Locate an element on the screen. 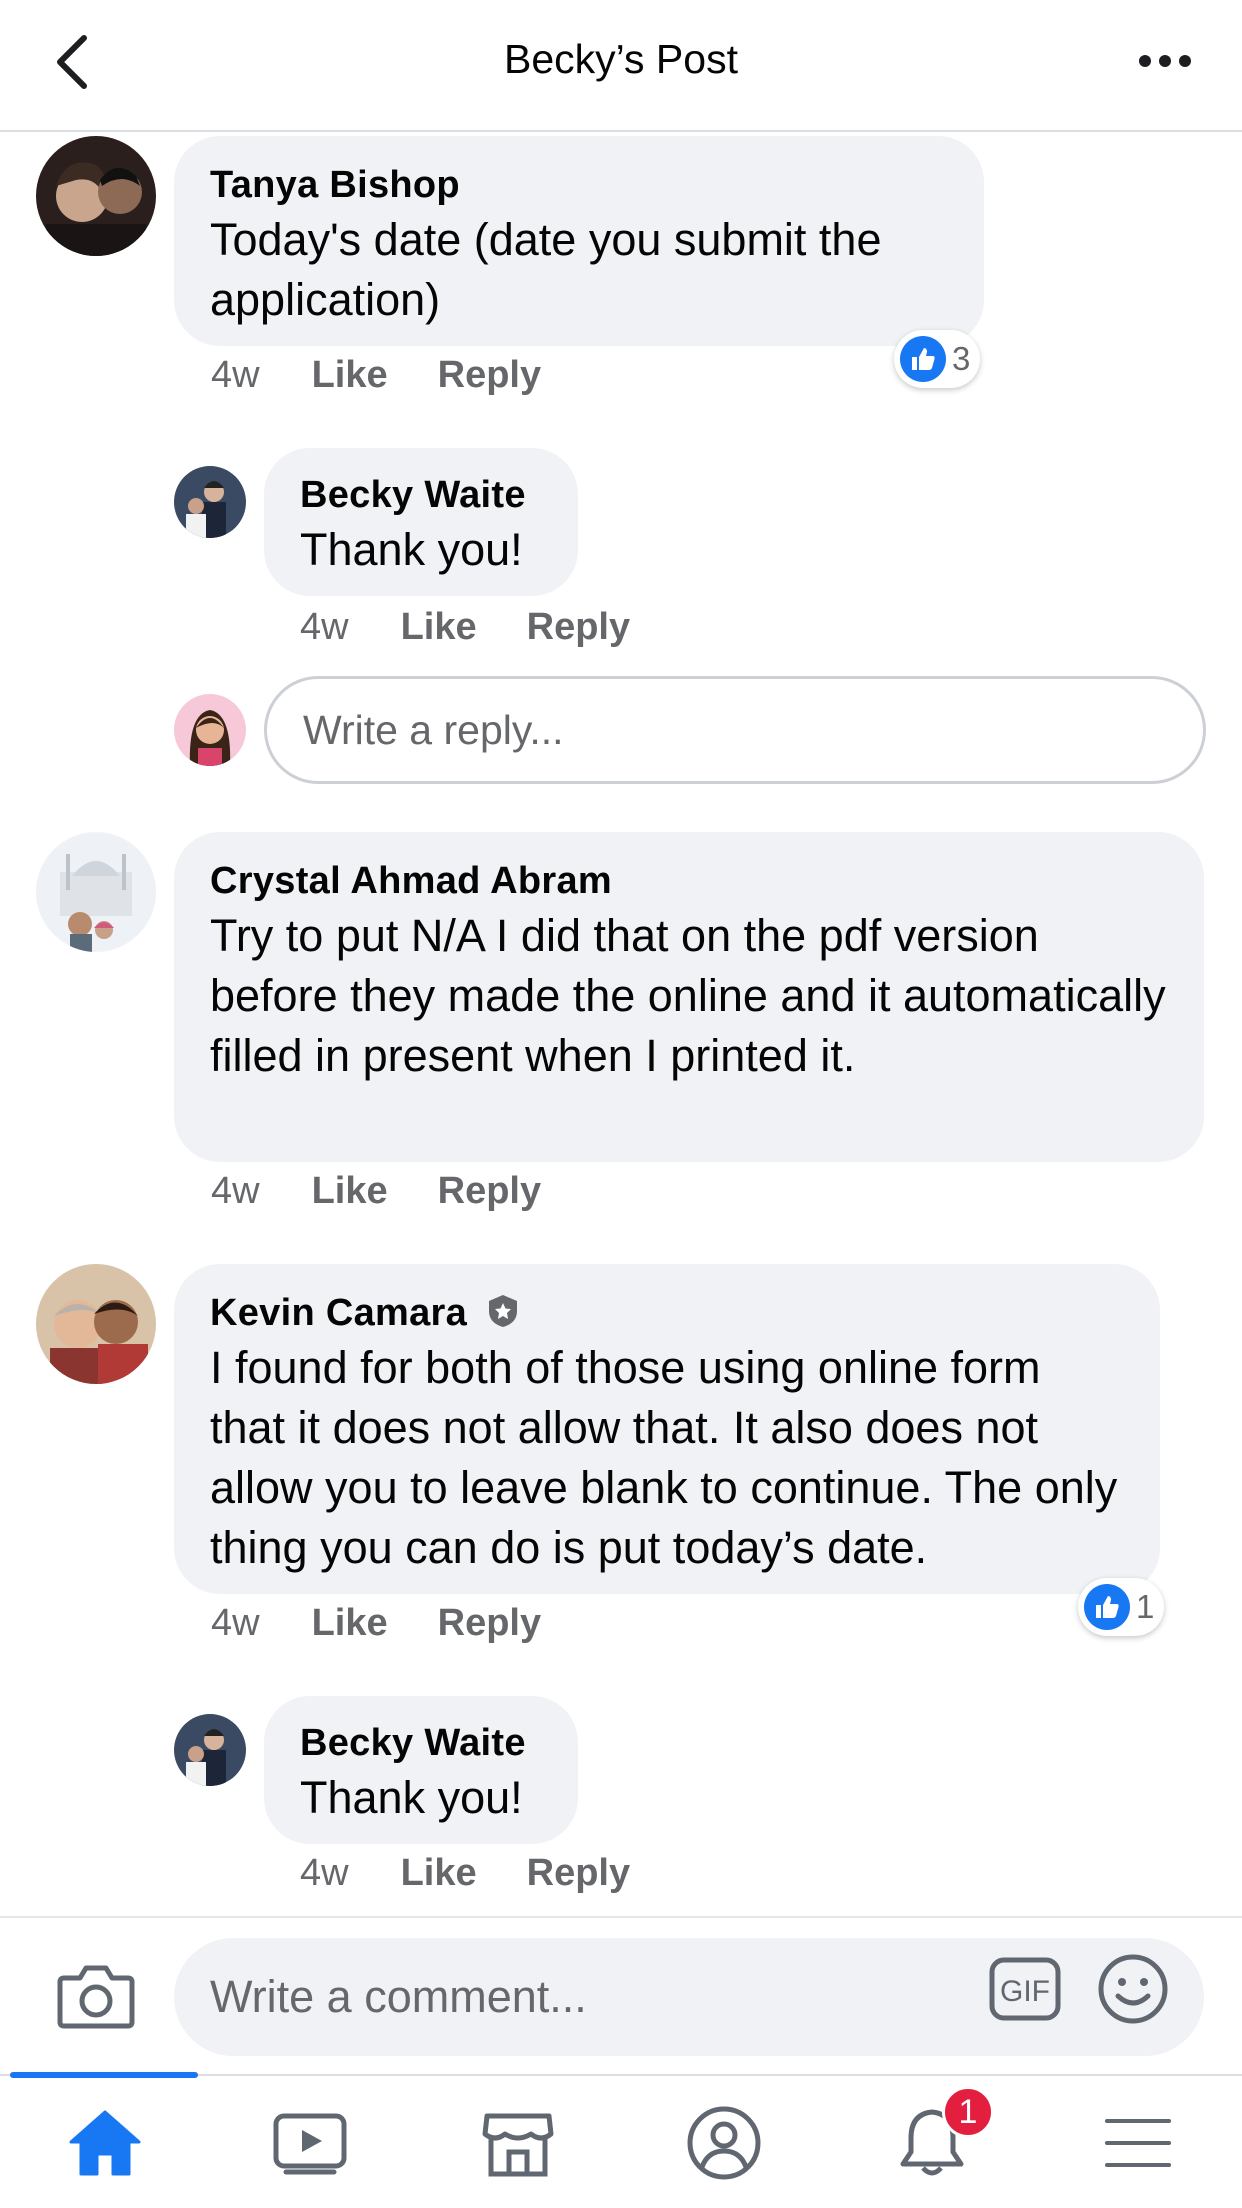  tab-menu is located at coordinates (1138, 2143).